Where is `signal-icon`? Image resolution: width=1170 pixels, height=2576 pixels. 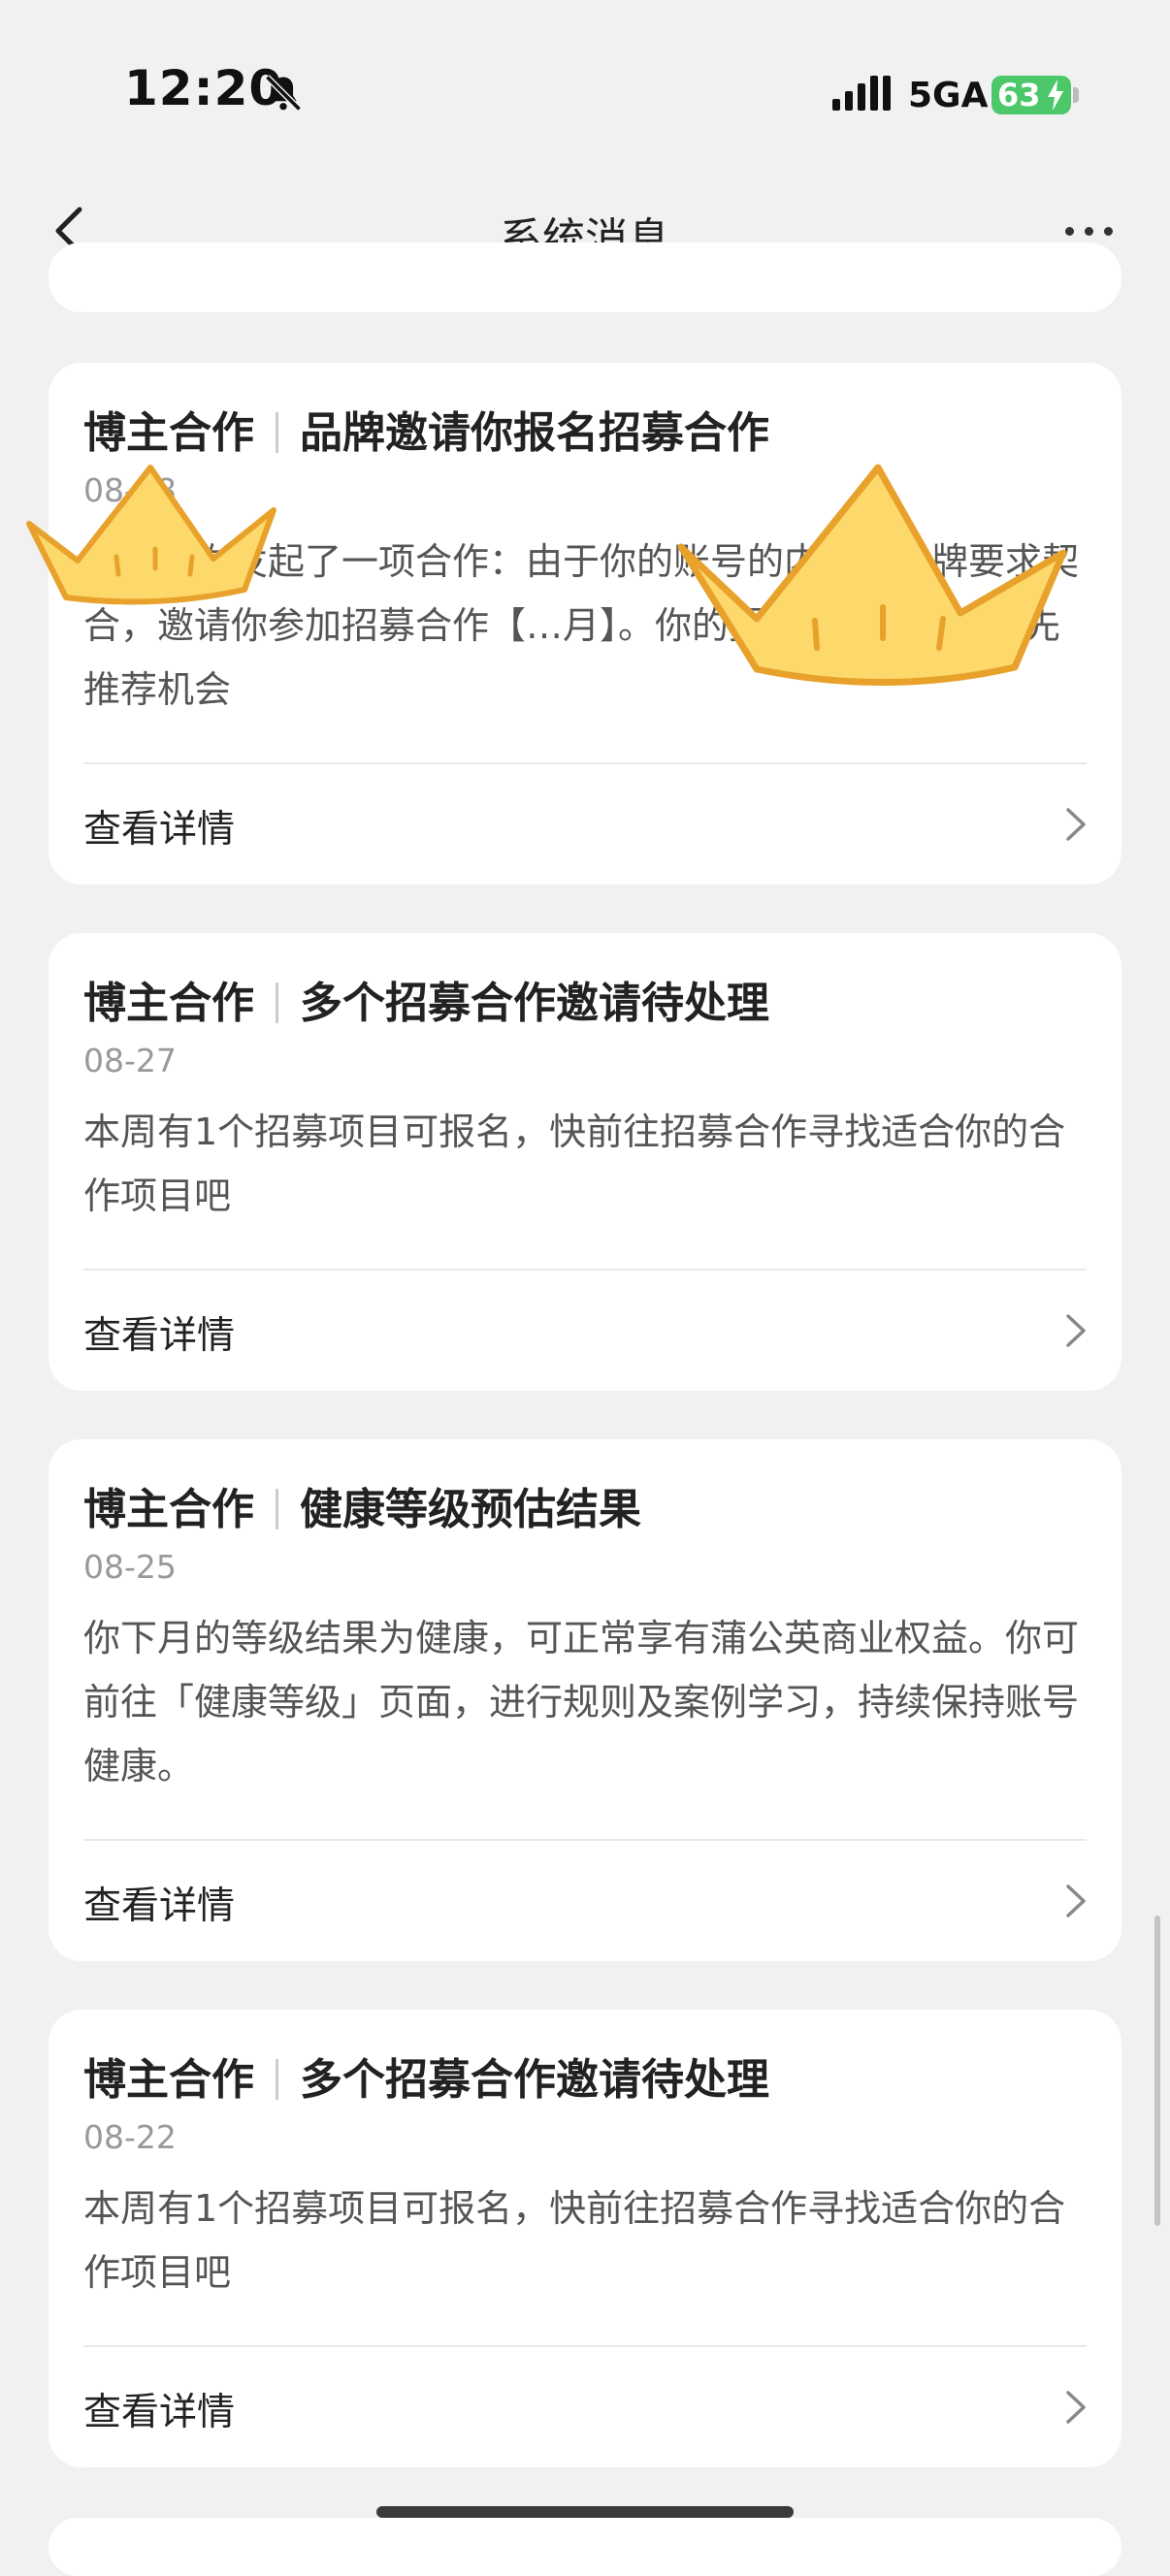
signal-icon is located at coordinates (861, 93).